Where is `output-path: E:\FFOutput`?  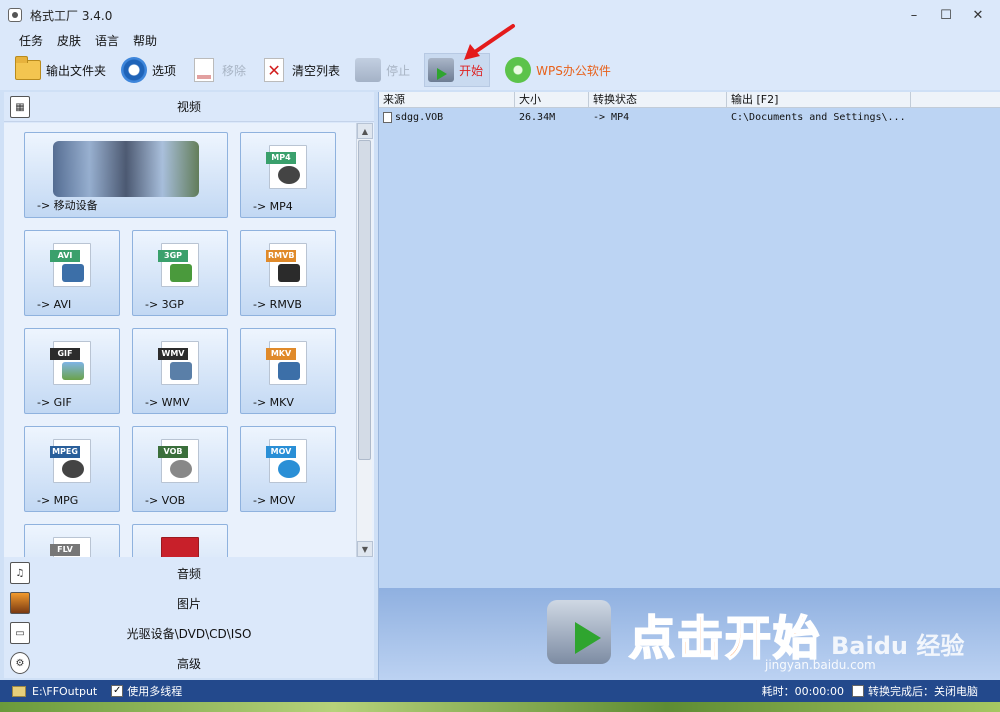 output-path: E:\FFOutput is located at coordinates (65, 691).